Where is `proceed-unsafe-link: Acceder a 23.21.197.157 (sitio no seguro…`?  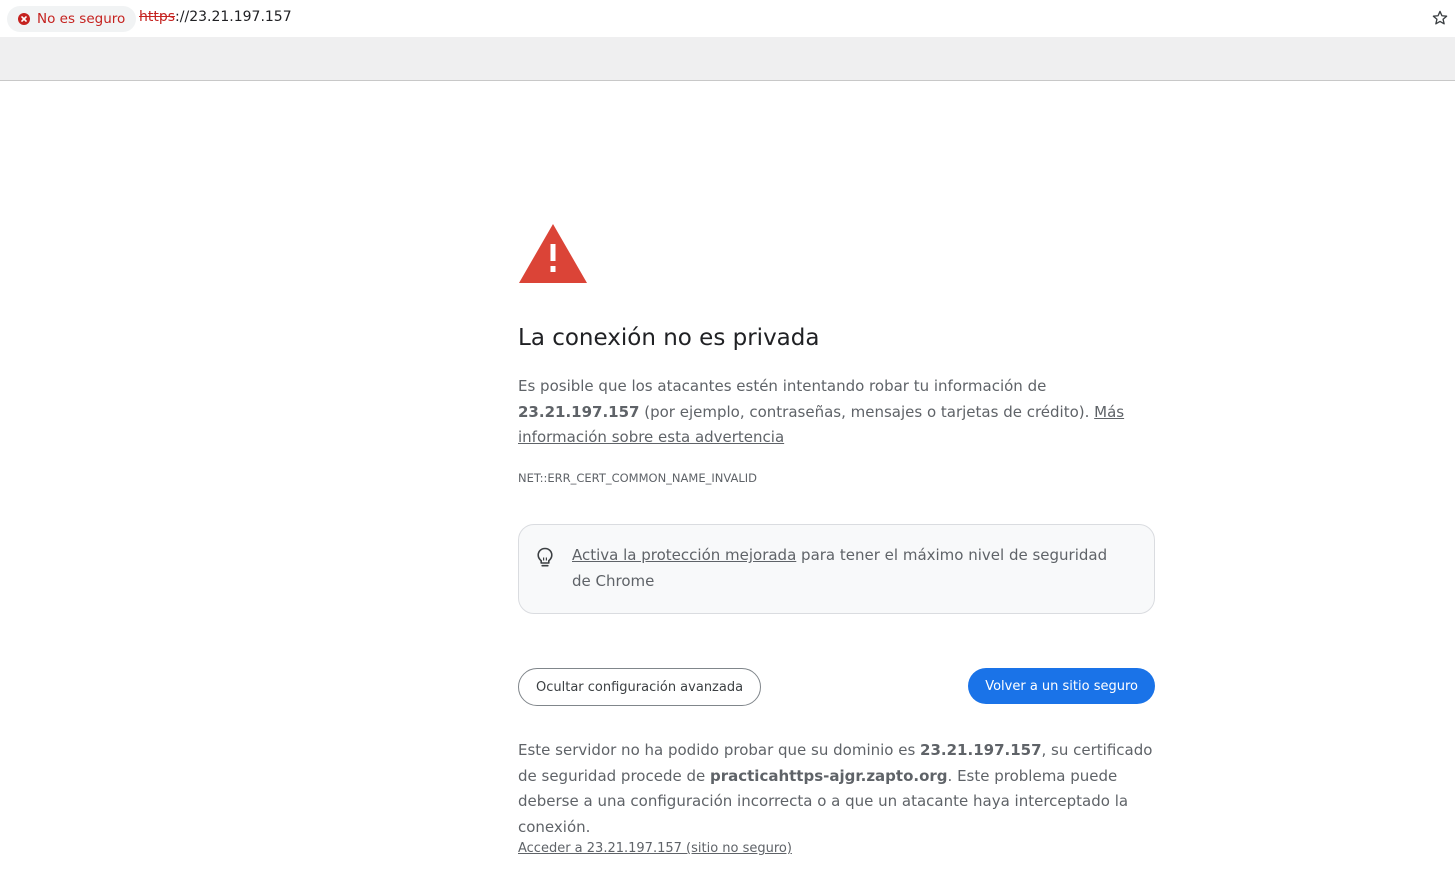
proceed-unsafe-link: Acceder a 23.21.197.157 (sitio no seguro… is located at coordinates (655, 848).